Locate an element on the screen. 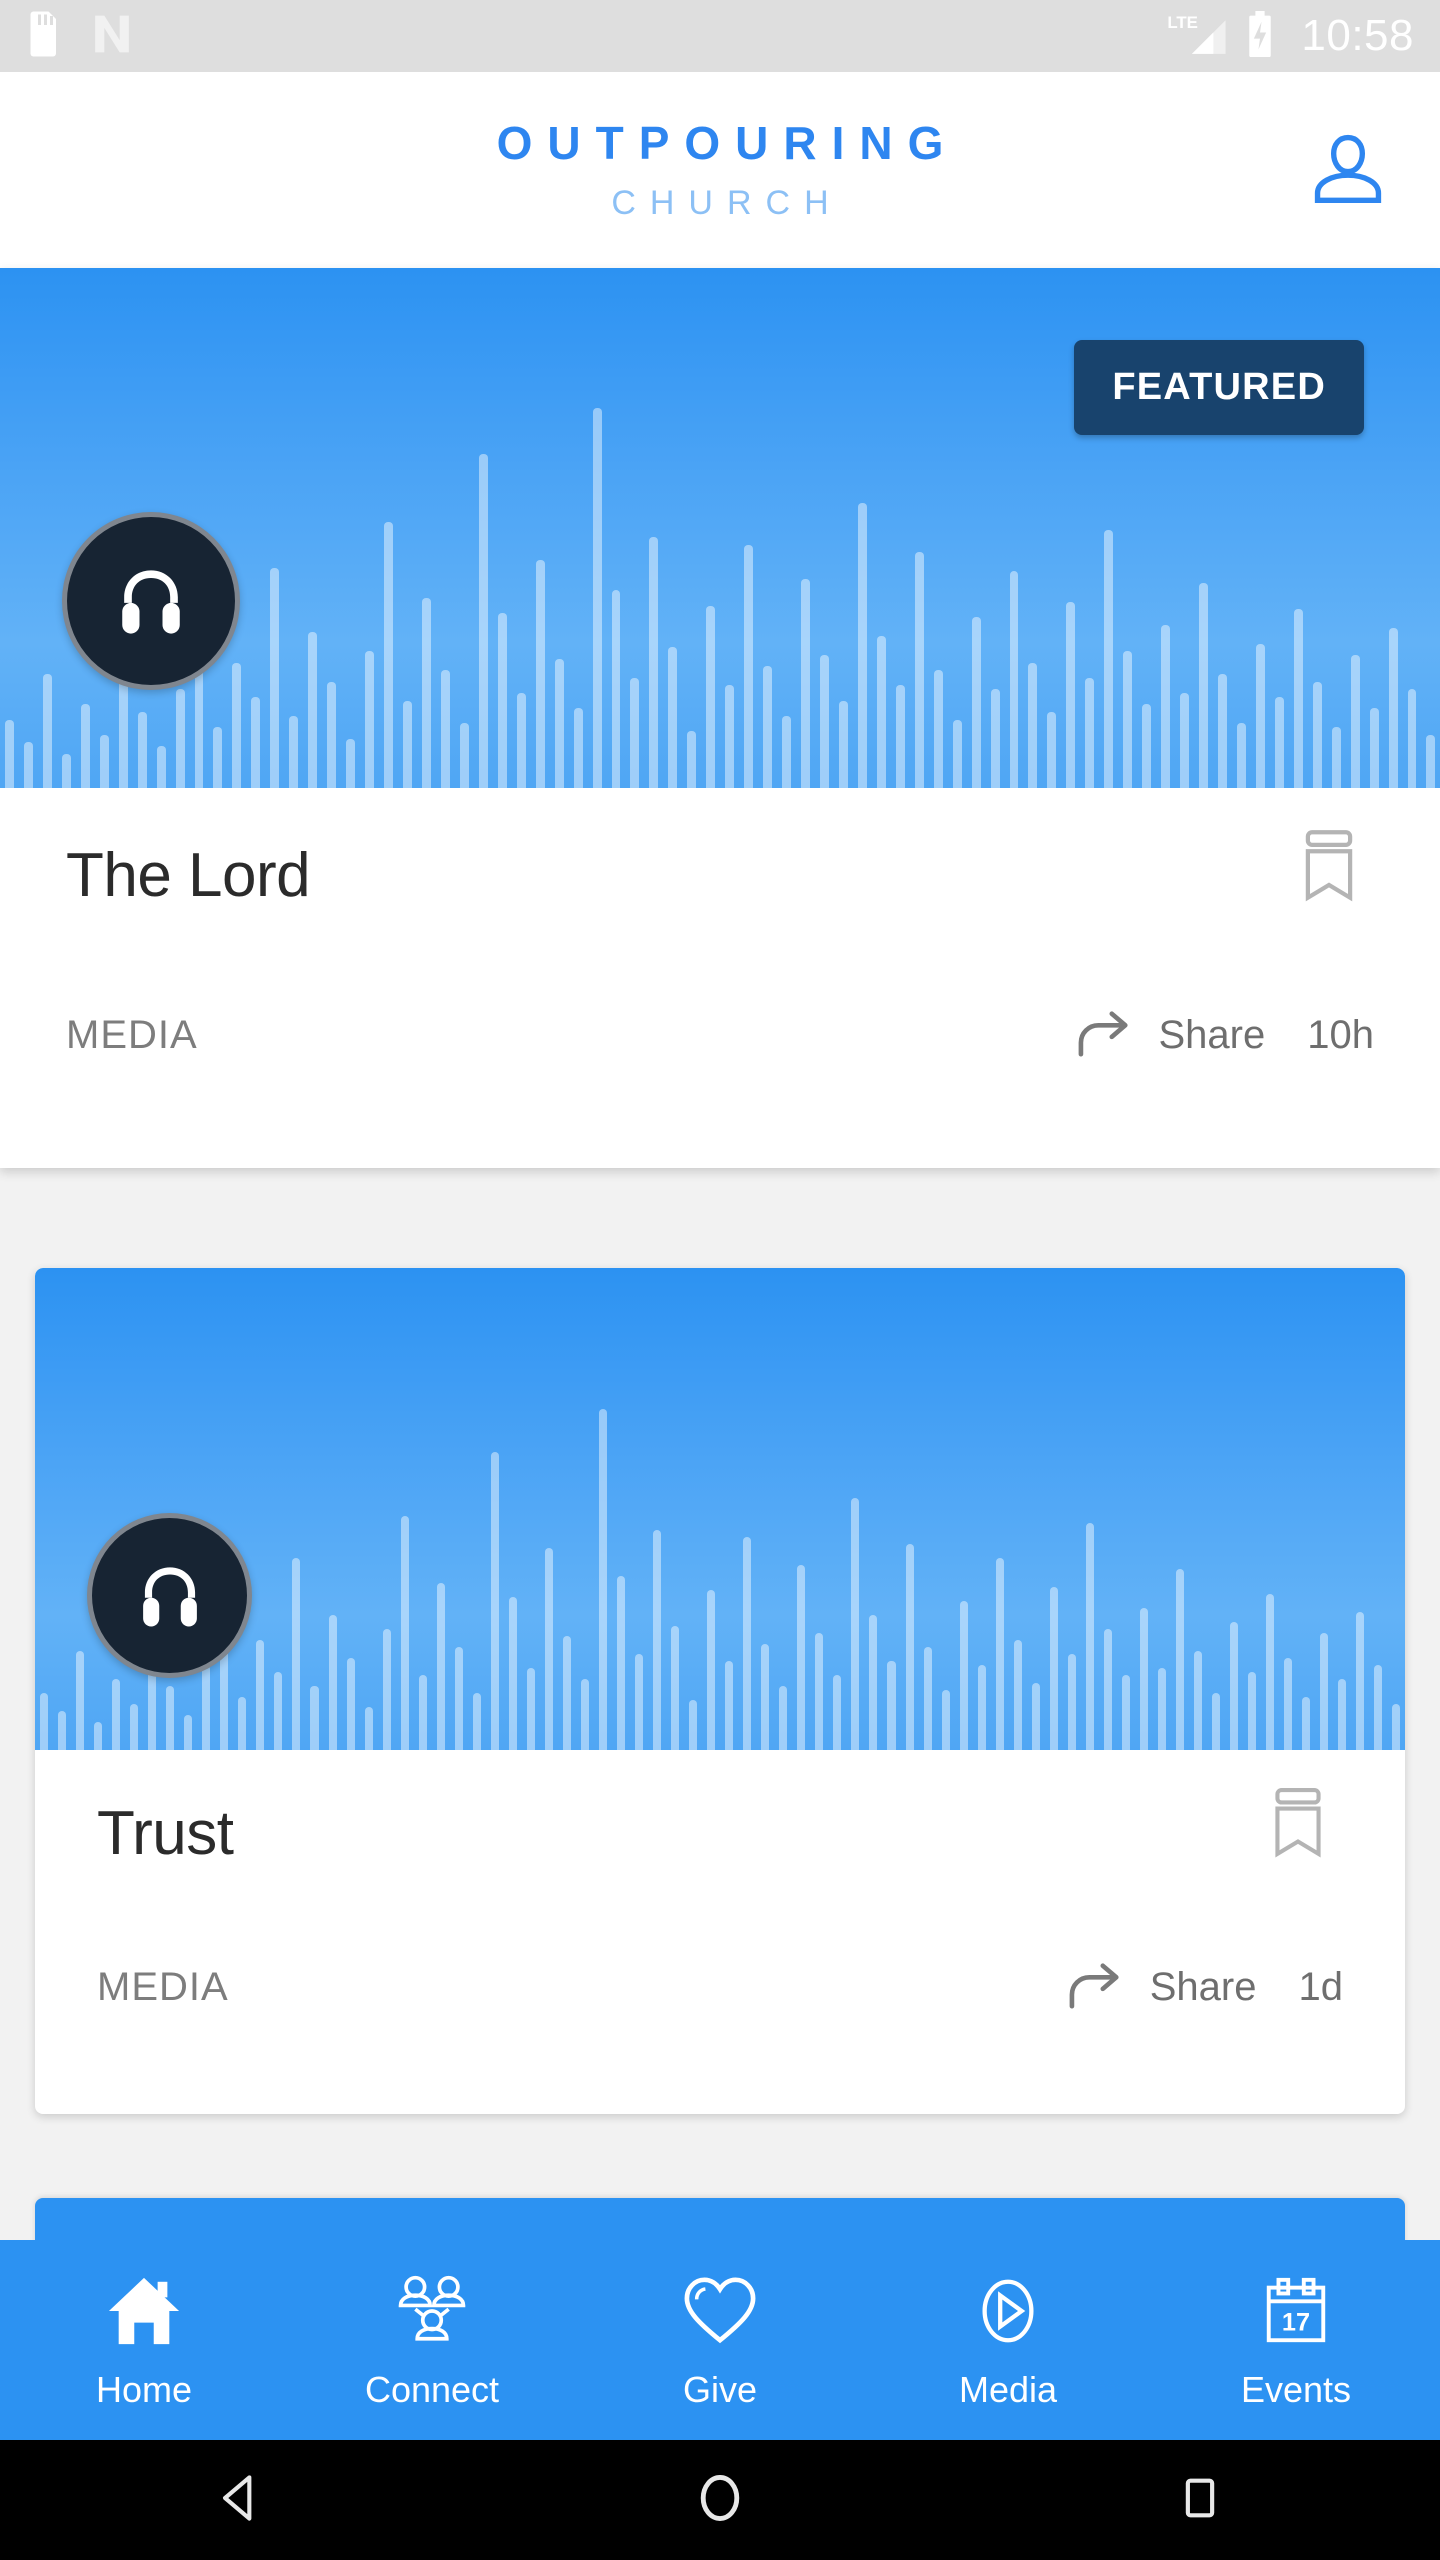 The image size is (1440, 2560). system-back-button is located at coordinates (240, 2500).